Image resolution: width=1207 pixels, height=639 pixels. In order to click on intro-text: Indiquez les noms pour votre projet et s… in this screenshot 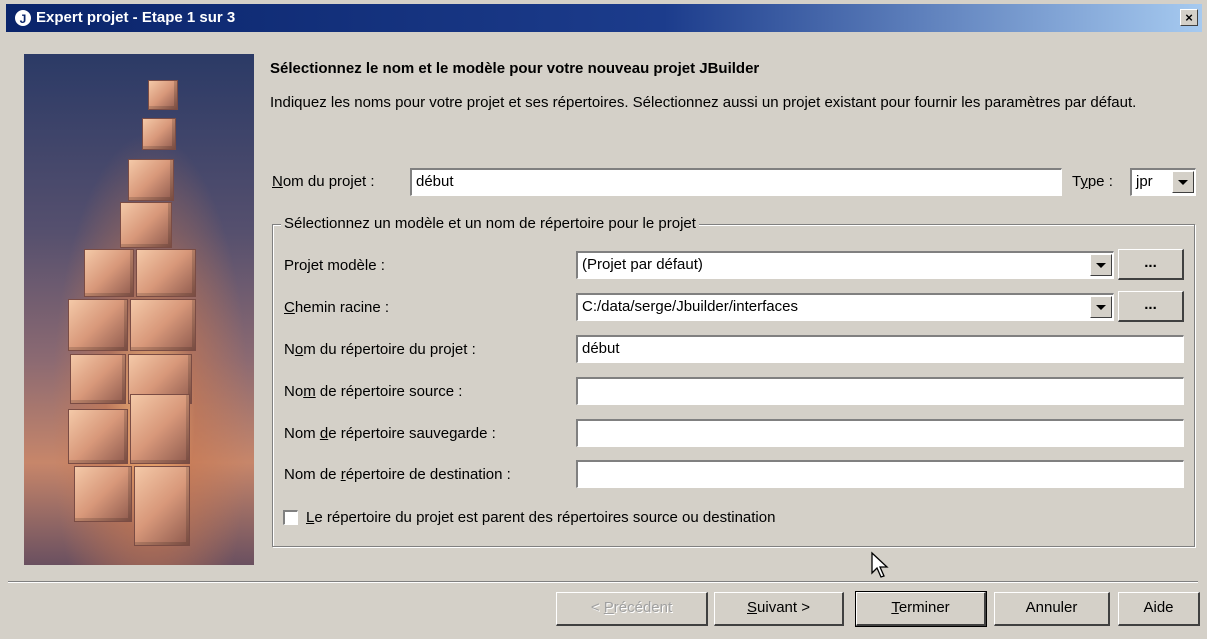, I will do `click(703, 102)`.